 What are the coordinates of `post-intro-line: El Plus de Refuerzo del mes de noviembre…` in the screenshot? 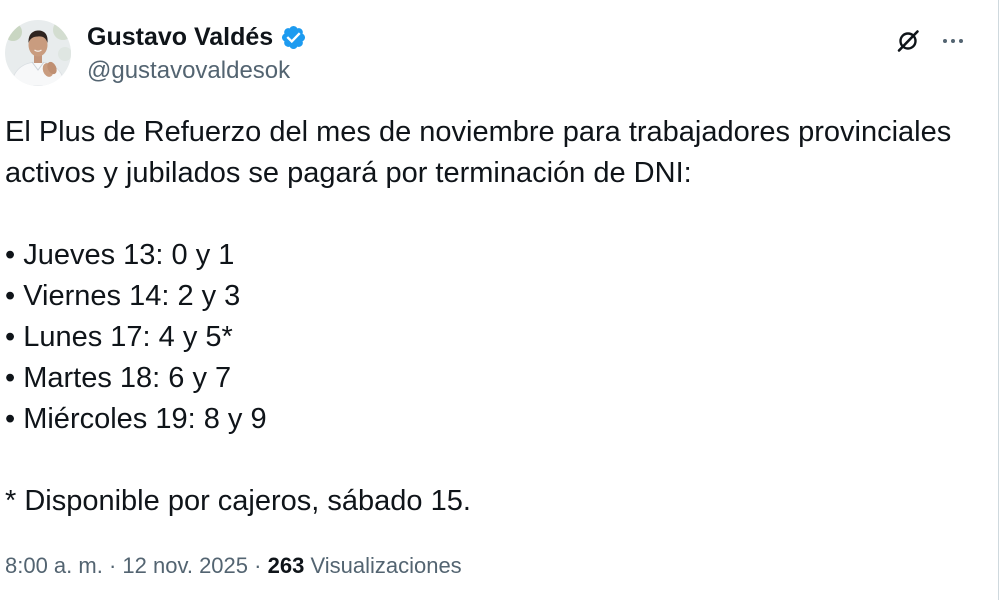 It's located at (478, 132).